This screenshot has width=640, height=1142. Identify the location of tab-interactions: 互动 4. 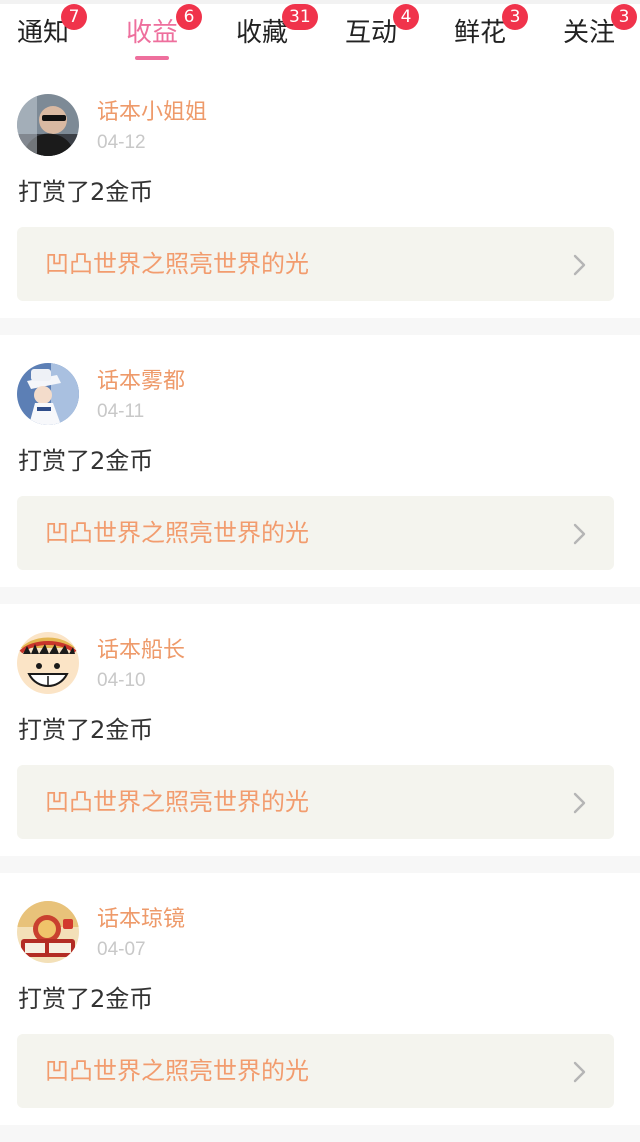
(382, 32).